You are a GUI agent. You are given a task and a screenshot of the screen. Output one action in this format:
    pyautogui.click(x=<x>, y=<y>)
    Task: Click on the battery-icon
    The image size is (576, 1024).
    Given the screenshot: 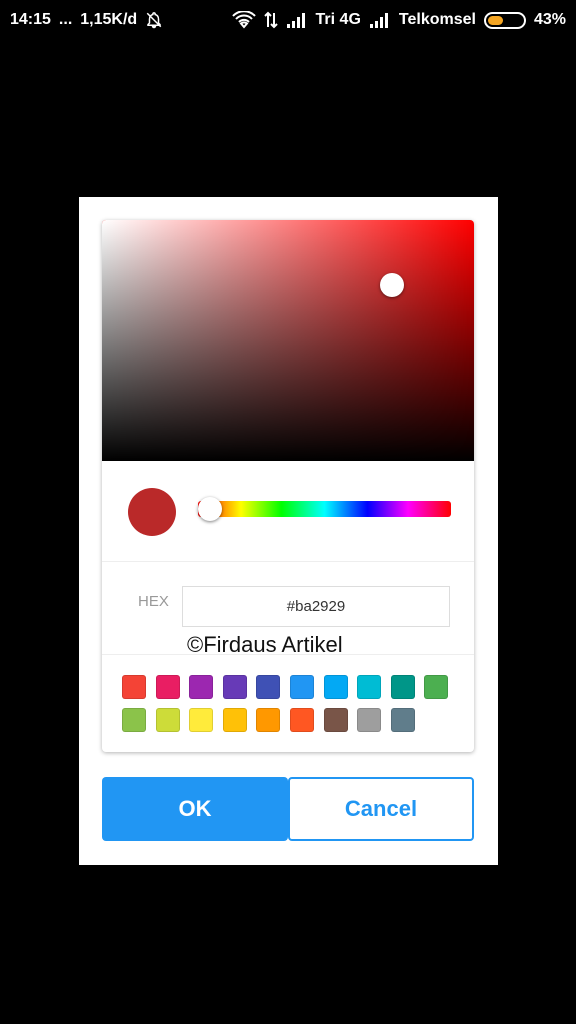 What is the action you would take?
    pyautogui.click(x=504, y=20)
    